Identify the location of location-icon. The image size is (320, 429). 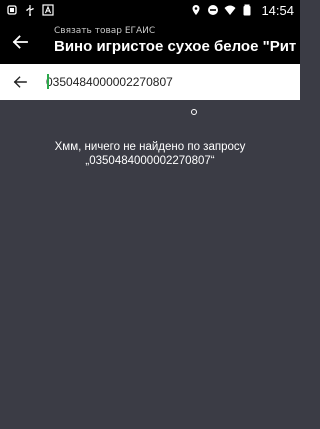
(196, 10).